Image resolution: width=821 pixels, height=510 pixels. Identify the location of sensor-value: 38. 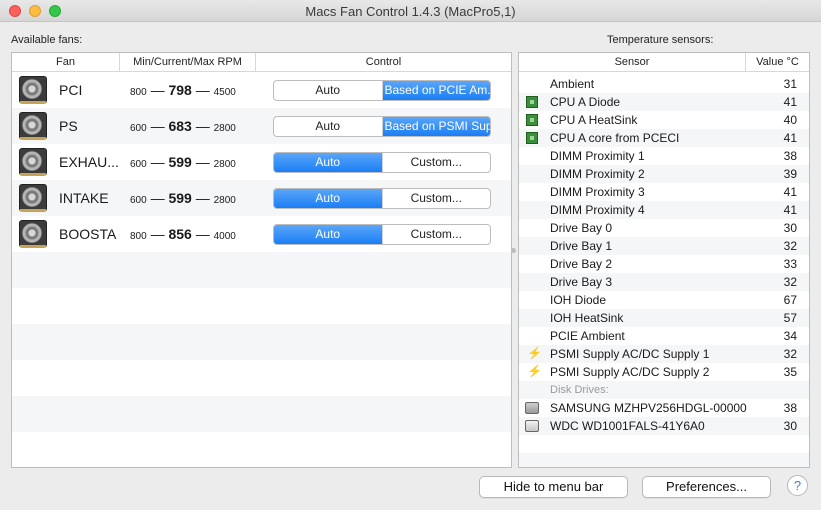
(790, 408).